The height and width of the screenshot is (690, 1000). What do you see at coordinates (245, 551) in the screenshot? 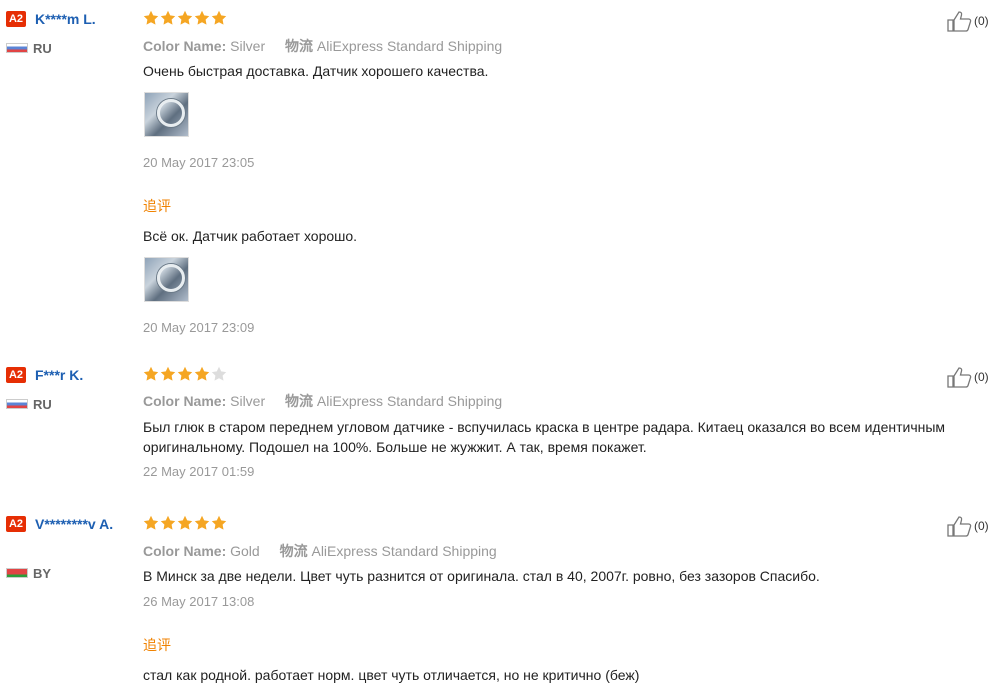
I see `color-name-value: Gold` at bounding box center [245, 551].